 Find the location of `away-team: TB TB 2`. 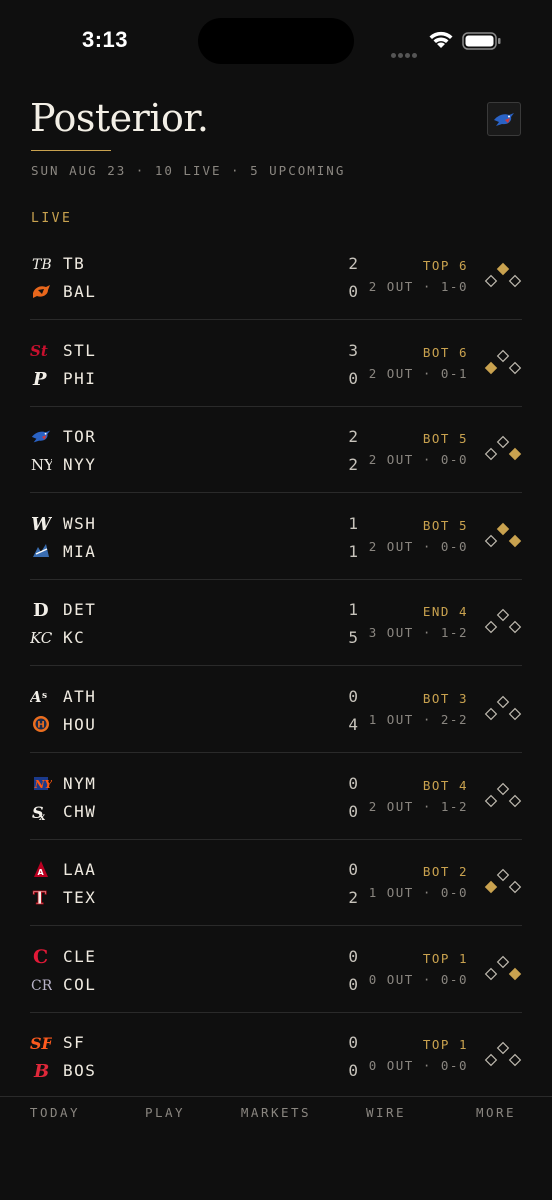

away-team: TB TB 2 is located at coordinates (200, 263).